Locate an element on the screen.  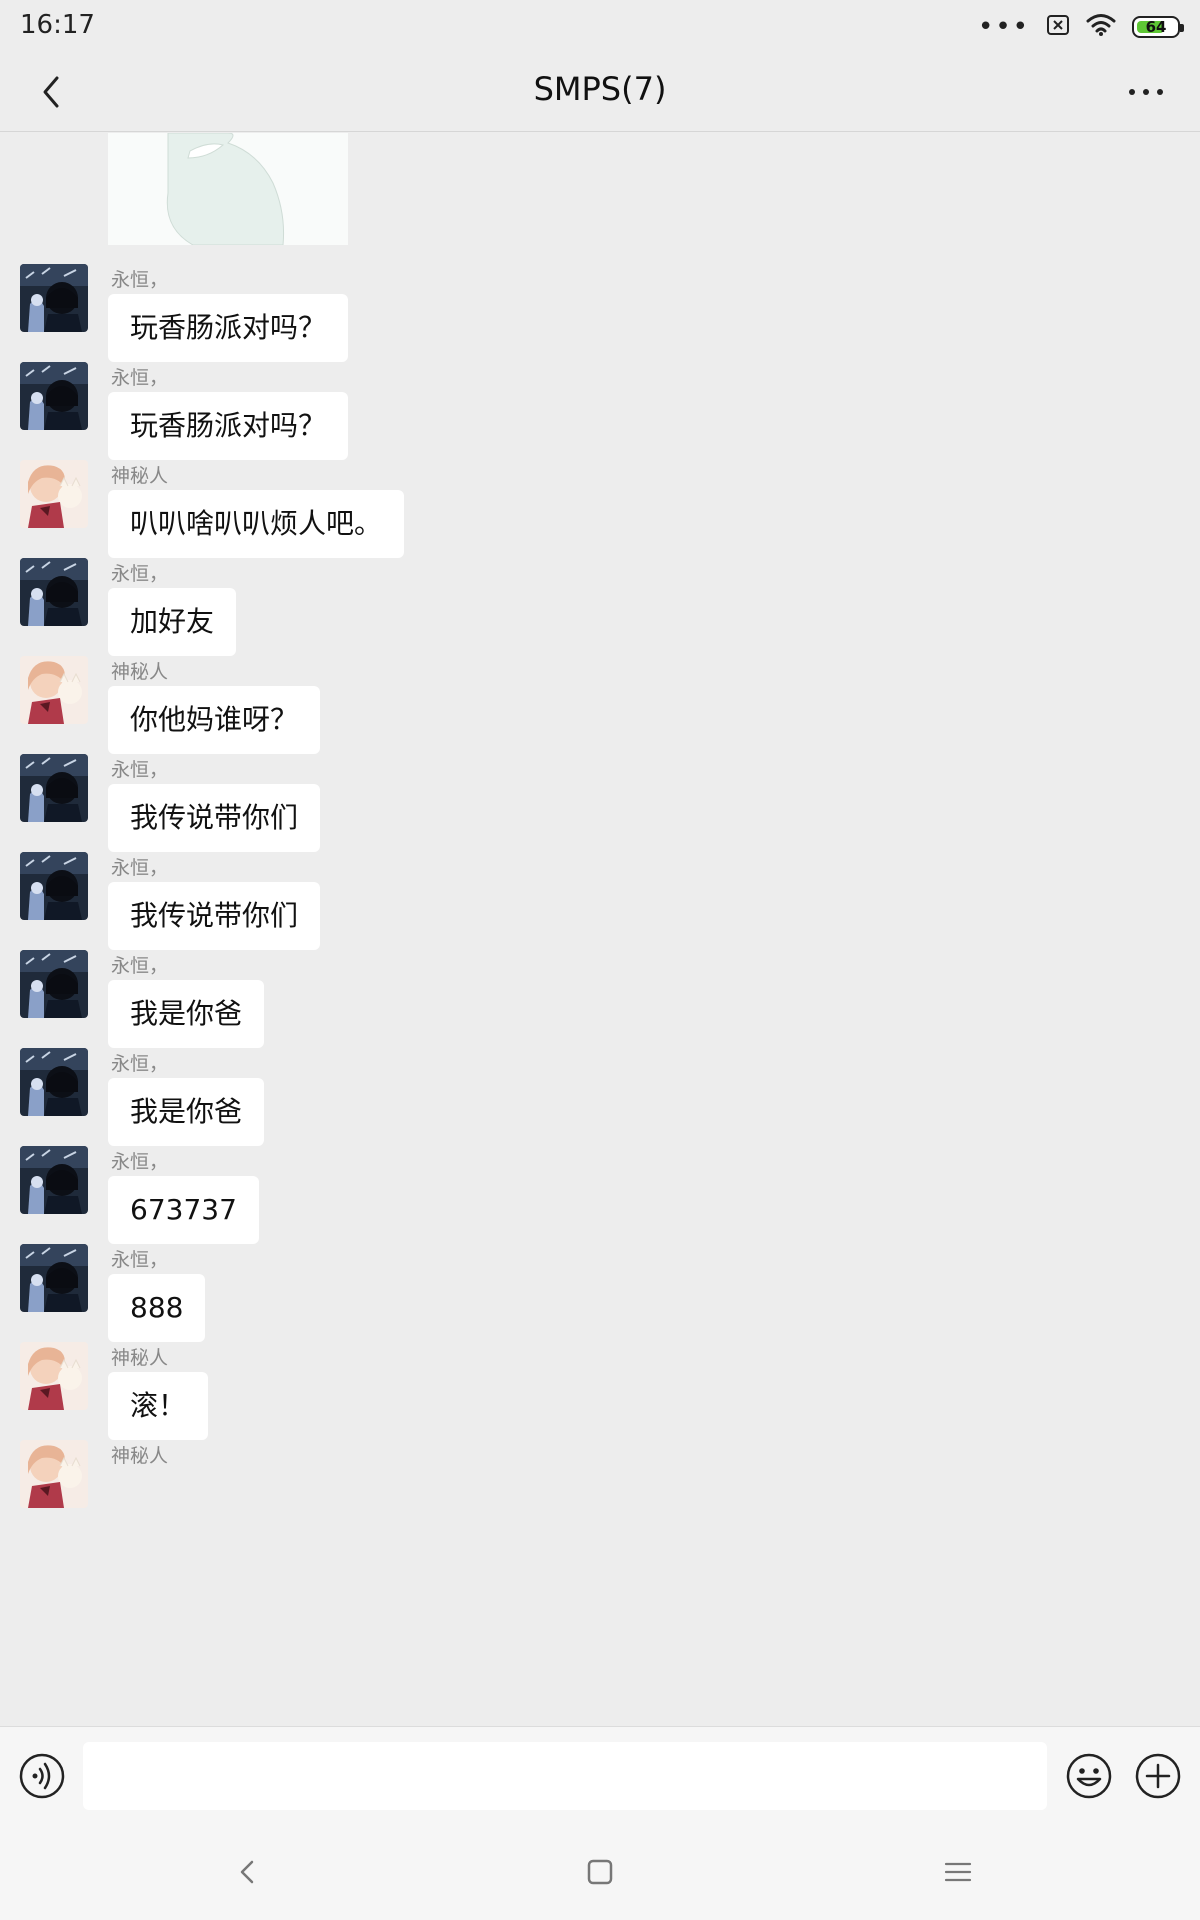
more-functions-button is located at coordinates (1158, 1776).